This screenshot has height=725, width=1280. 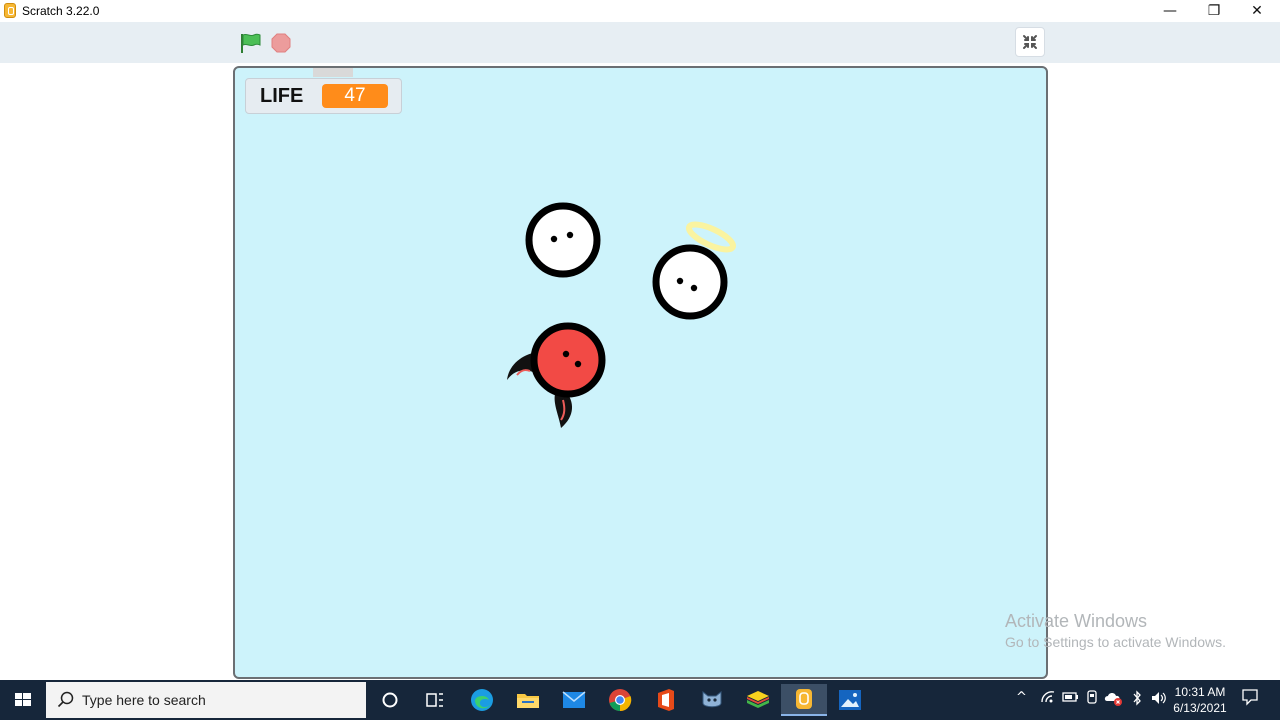 What do you see at coordinates (1200, 700) in the screenshot?
I see `taskbar-clock: 10:31 AM 6/13/2021` at bounding box center [1200, 700].